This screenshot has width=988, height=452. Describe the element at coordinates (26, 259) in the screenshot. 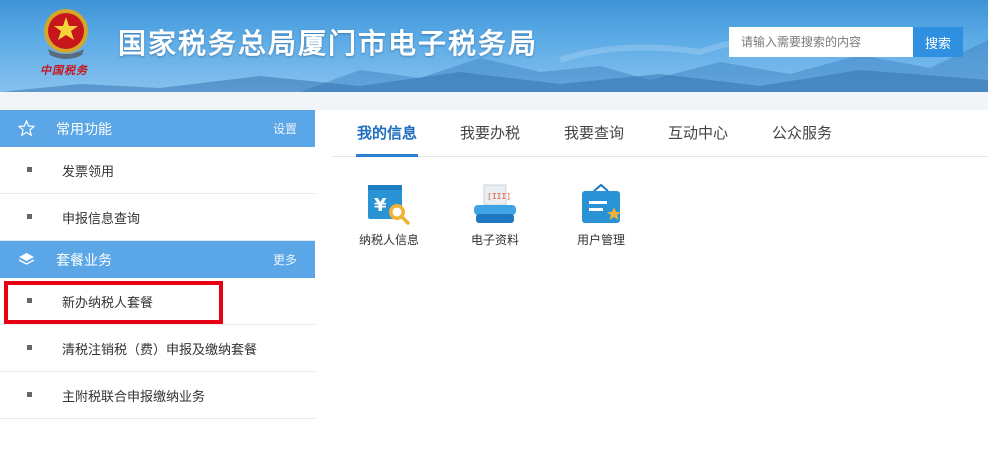

I see `layers-icon` at that location.